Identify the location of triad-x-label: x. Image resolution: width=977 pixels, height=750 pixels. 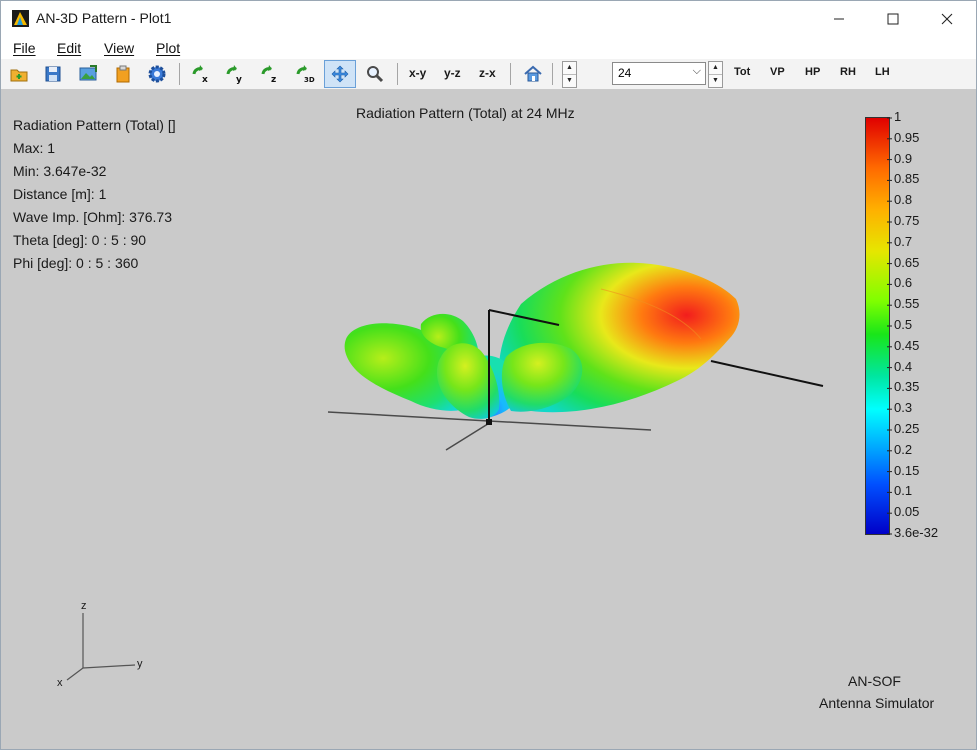
(60, 683).